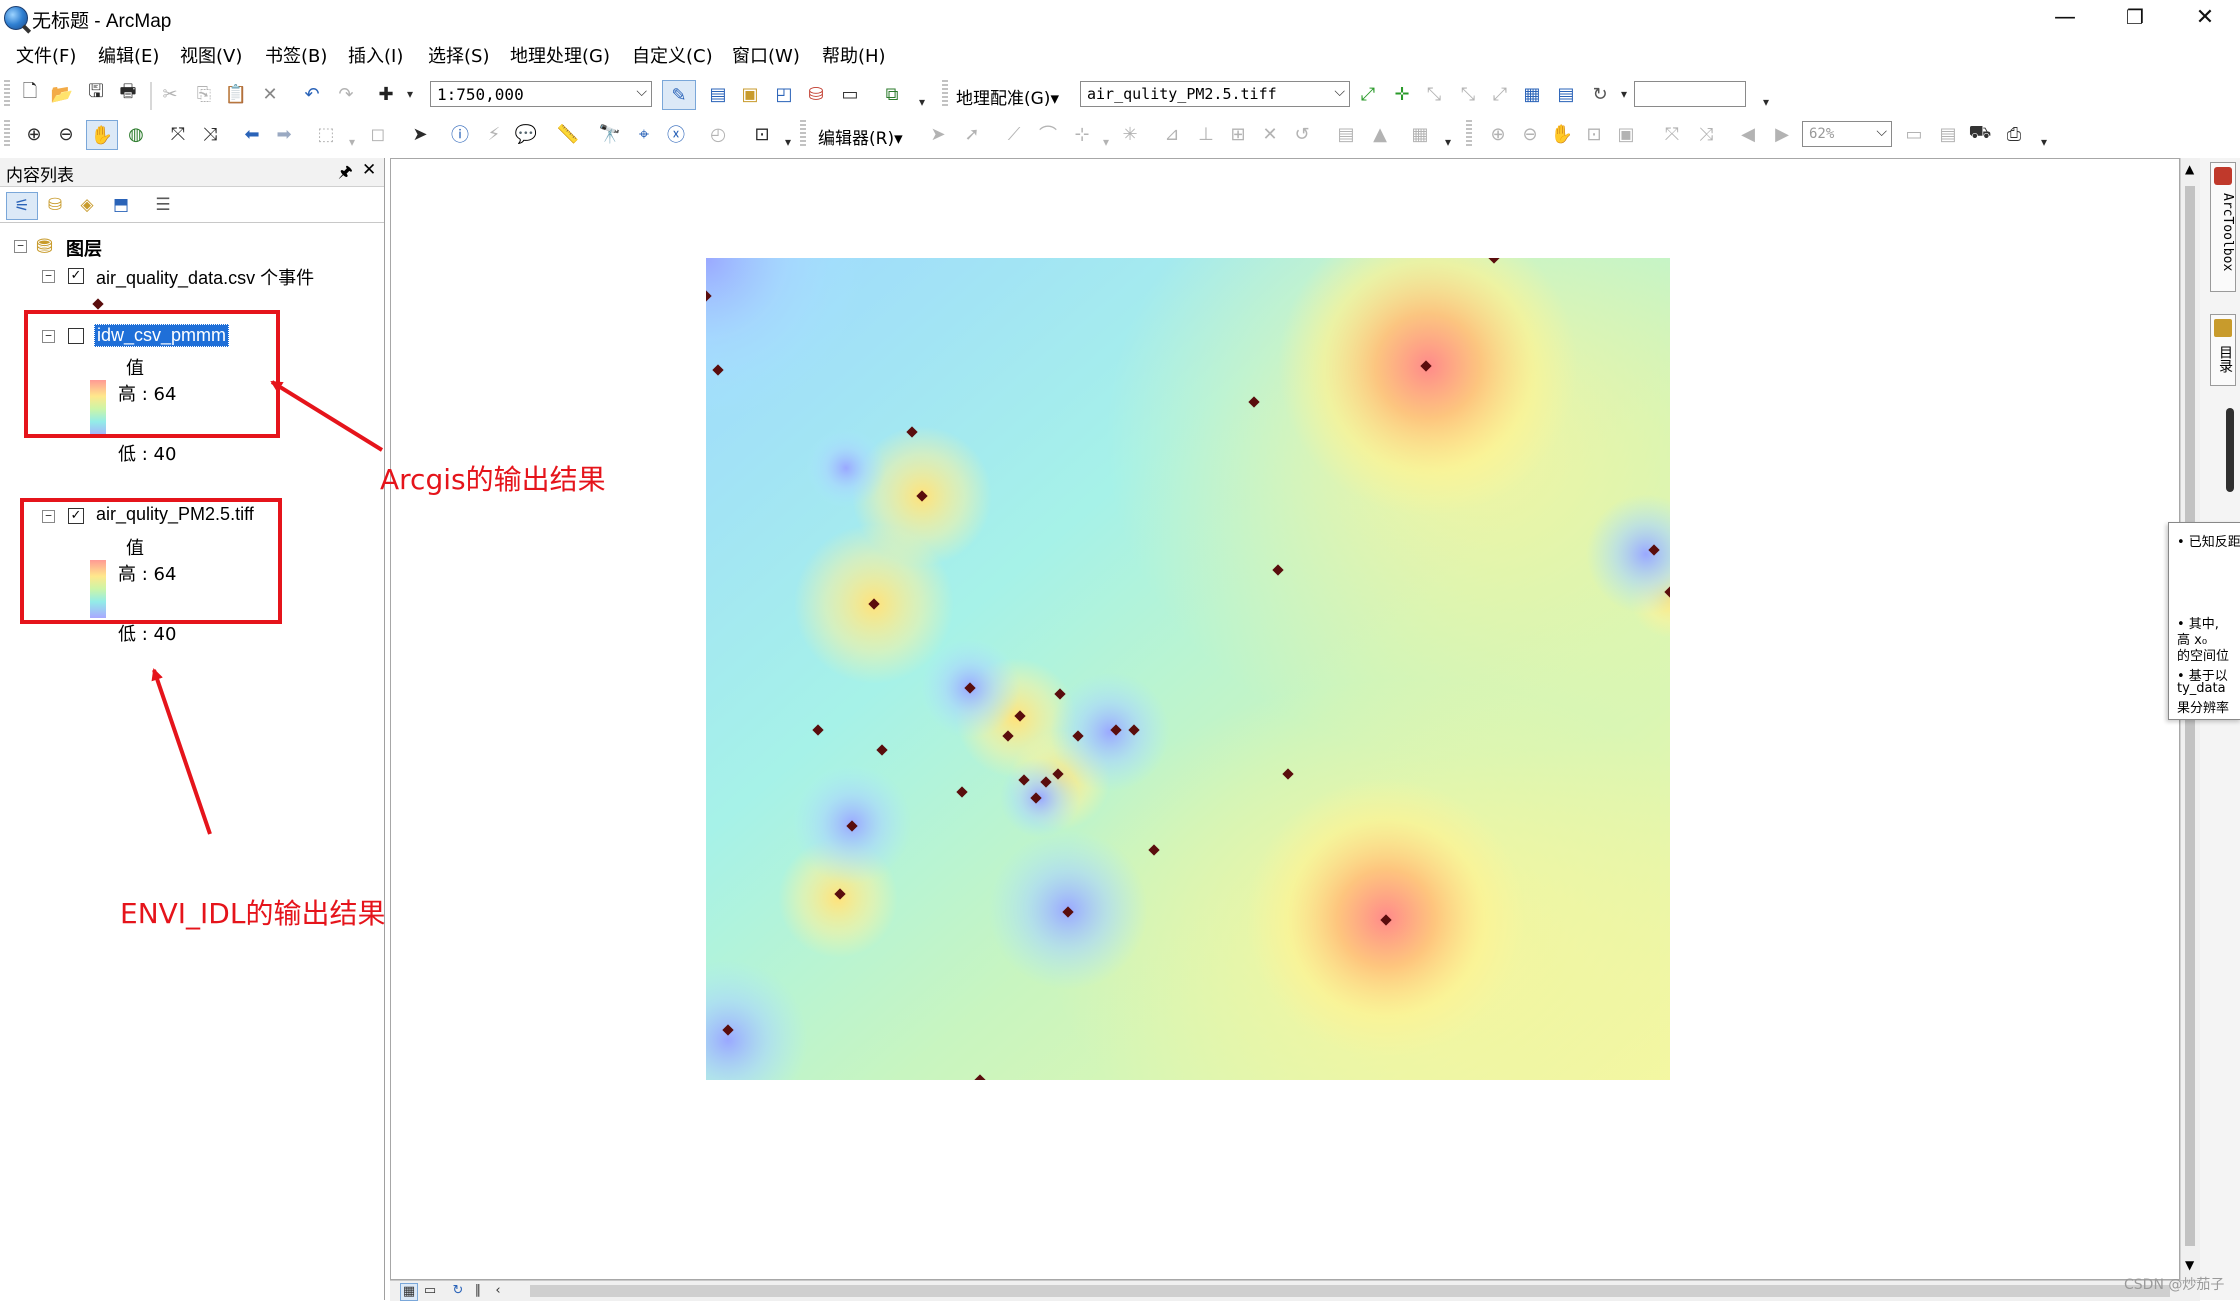 Image resolution: width=2240 pixels, height=1301 pixels. What do you see at coordinates (136, 134) in the screenshot?
I see `full-extent-icon: ◍` at bounding box center [136, 134].